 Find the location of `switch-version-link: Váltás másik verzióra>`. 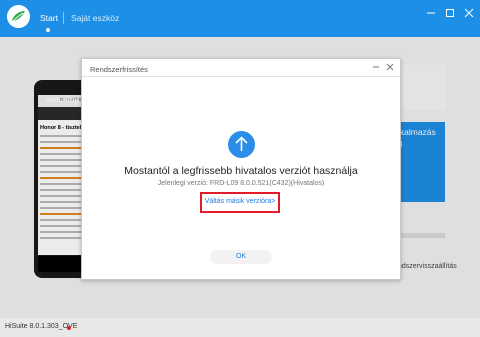

switch-version-link: Váltás másik verzióra> is located at coordinates (240, 201).